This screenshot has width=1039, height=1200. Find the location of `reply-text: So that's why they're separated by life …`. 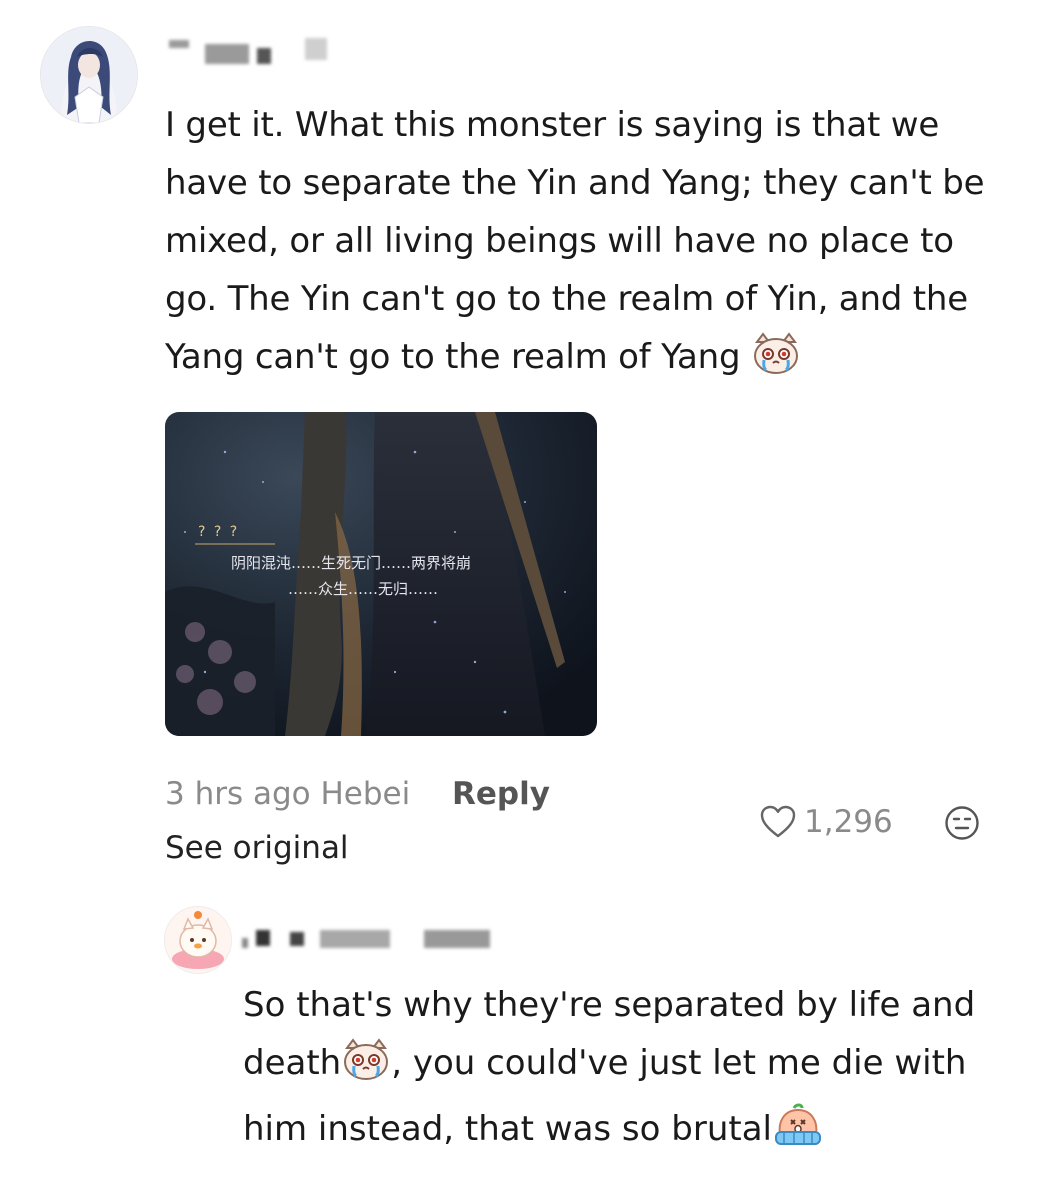

reply-text: So that's why they're separated by life … is located at coordinates (628, 1071).